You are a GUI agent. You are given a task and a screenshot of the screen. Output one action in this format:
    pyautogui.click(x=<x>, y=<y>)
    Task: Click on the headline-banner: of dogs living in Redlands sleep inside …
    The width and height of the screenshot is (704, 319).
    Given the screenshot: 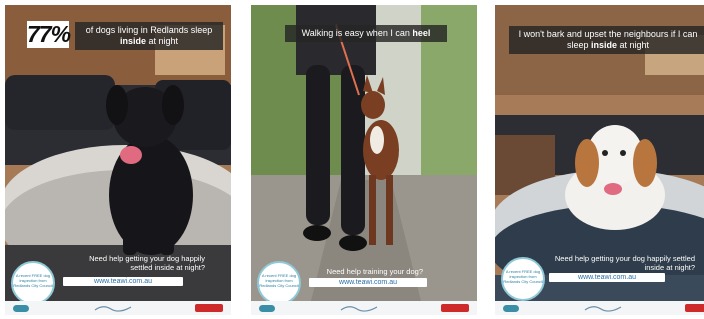 What is the action you would take?
    pyautogui.click(x=149, y=36)
    